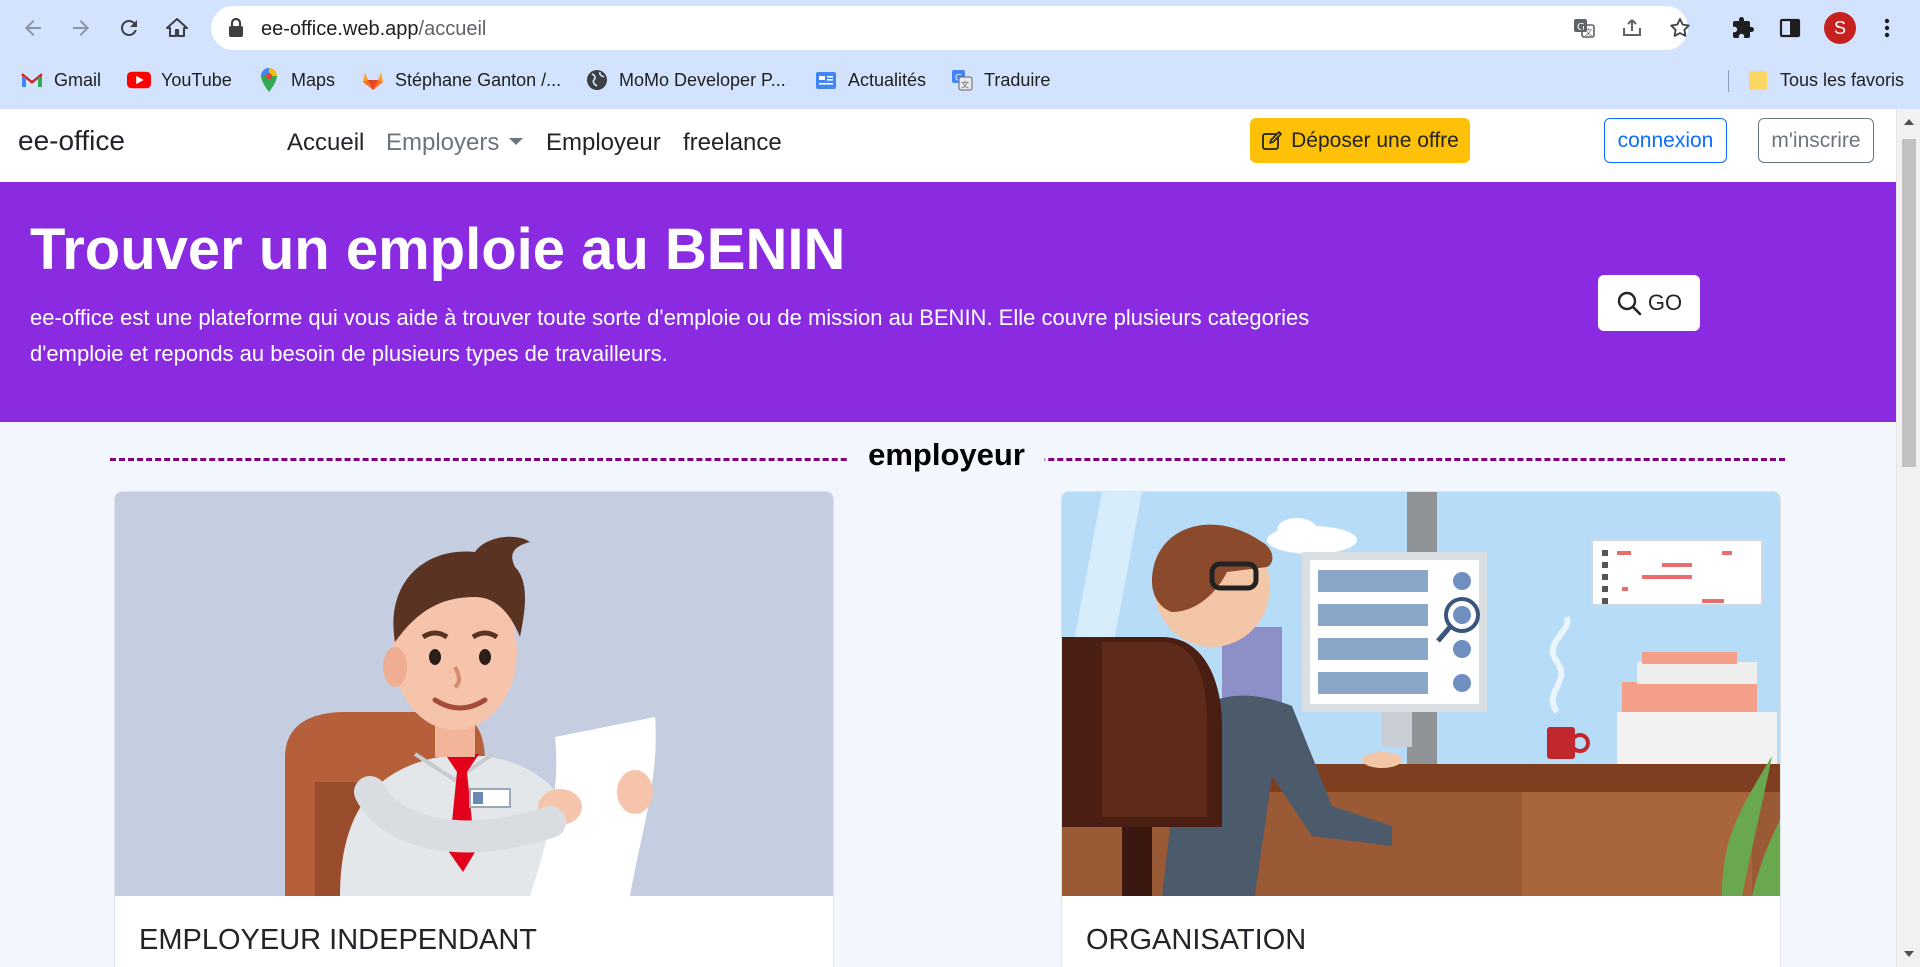  What do you see at coordinates (597, 80) in the screenshot?
I see `globe-icon` at bounding box center [597, 80].